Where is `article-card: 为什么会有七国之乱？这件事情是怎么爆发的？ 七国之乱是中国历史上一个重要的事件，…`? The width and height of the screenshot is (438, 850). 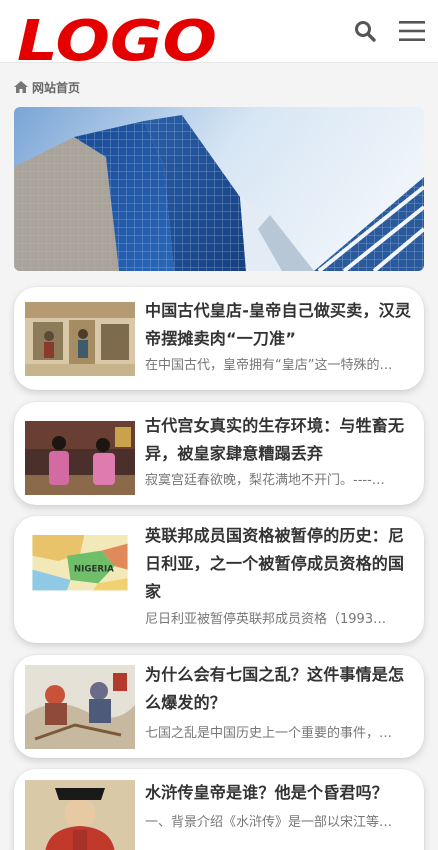
article-card: 为什么会有七国之乱？这件事情是怎么爆发的？ 七国之乱是中国历史上一个重要的事件，… is located at coordinates (219, 706).